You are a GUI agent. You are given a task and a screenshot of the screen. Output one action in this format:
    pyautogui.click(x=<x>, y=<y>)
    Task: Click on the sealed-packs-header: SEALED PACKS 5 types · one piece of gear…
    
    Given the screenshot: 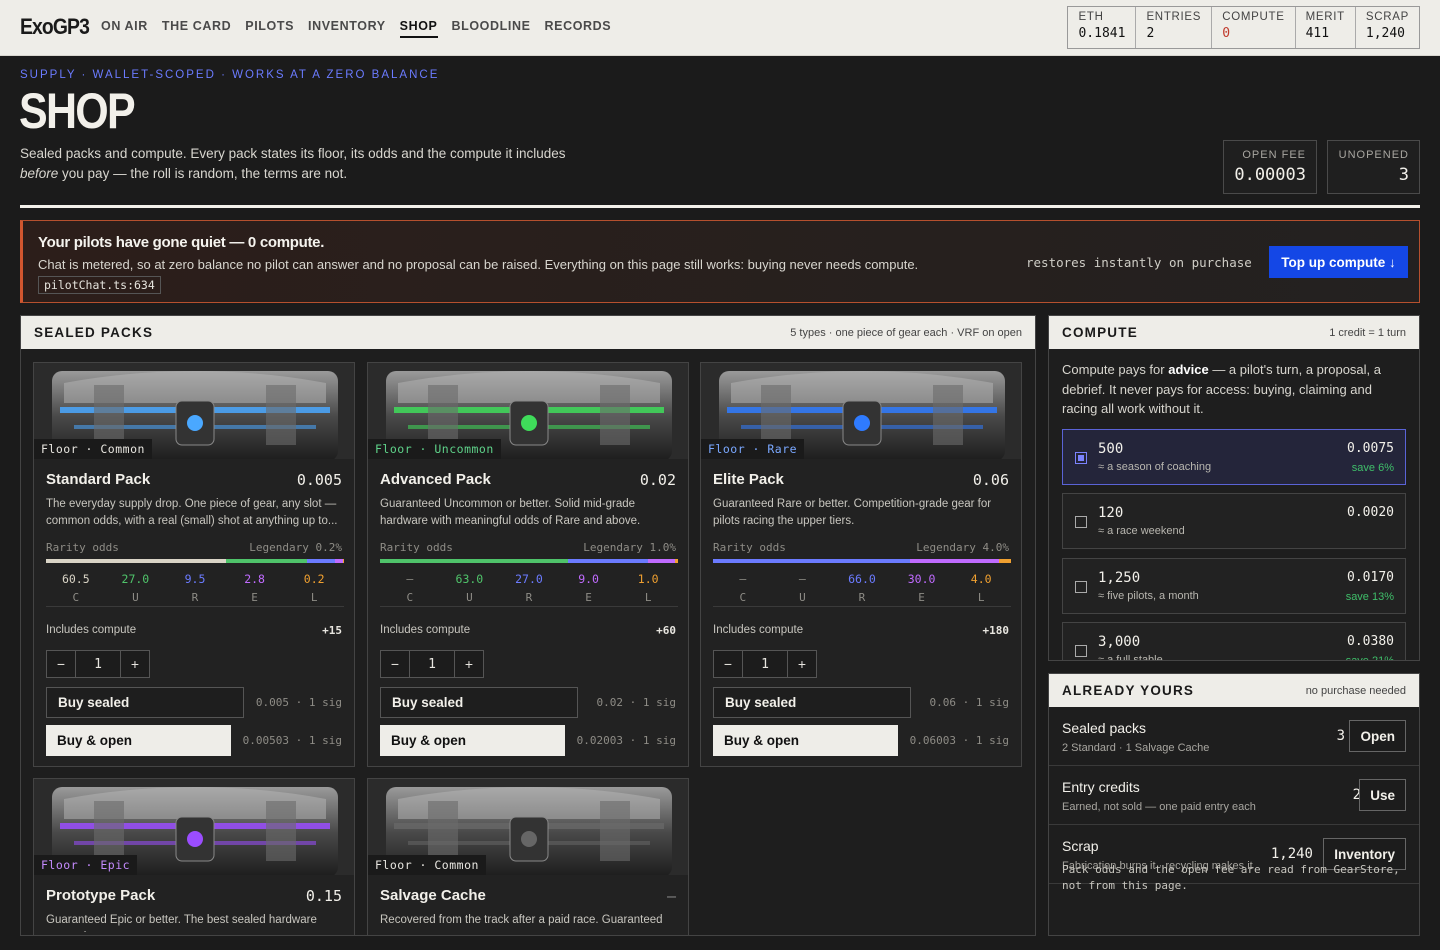 What is the action you would take?
    pyautogui.click(x=528, y=332)
    